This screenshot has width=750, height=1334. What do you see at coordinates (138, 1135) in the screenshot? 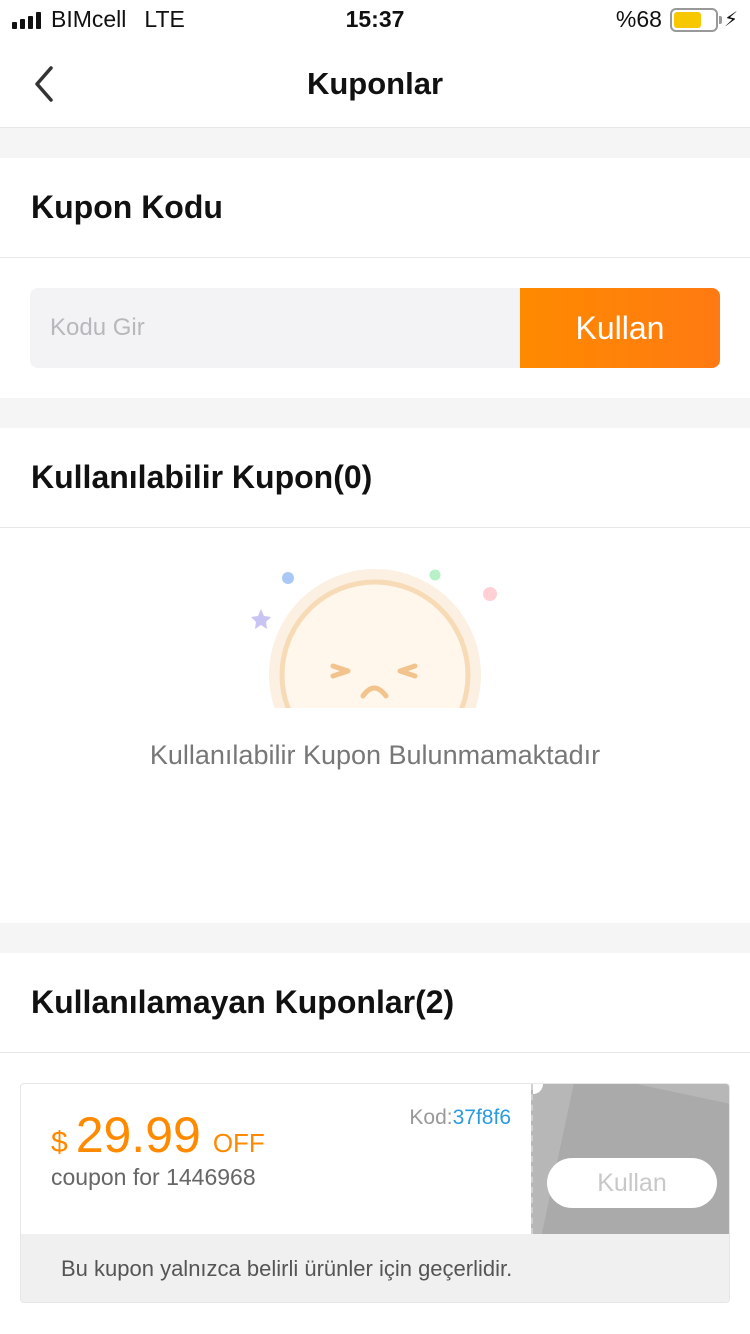
I see `coupon-value: 29.99` at bounding box center [138, 1135].